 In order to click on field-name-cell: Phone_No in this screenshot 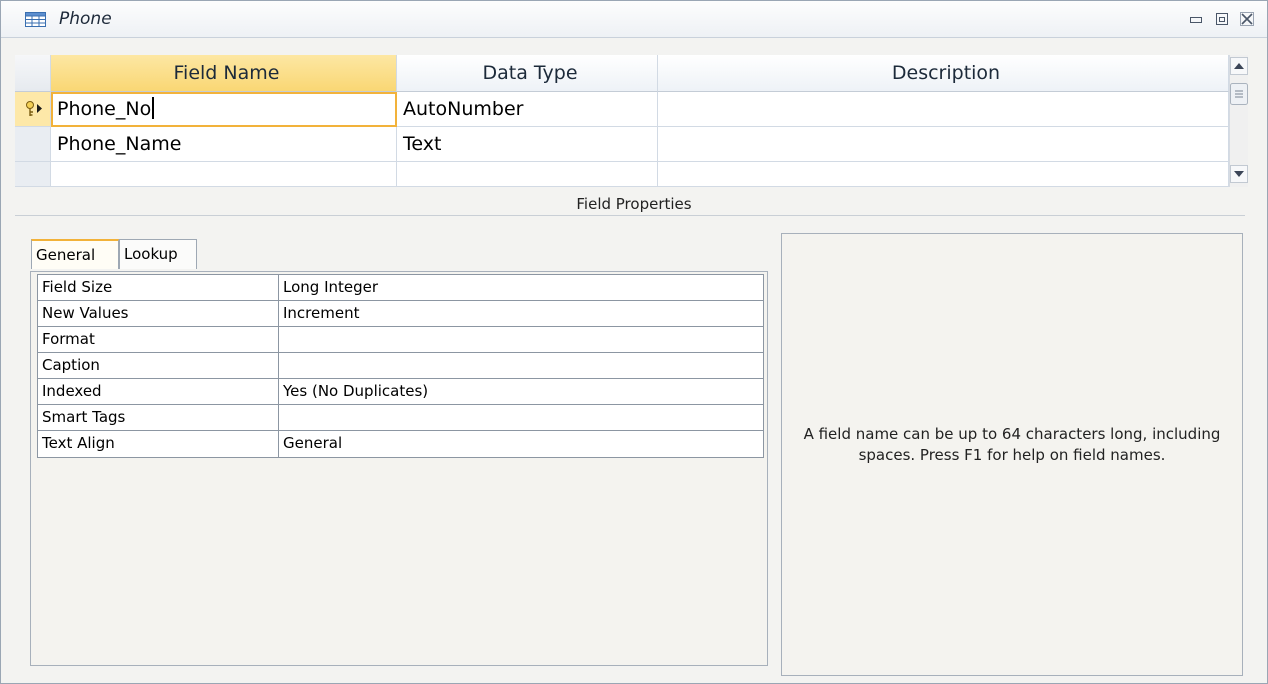, I will do `click(224, 109)`.